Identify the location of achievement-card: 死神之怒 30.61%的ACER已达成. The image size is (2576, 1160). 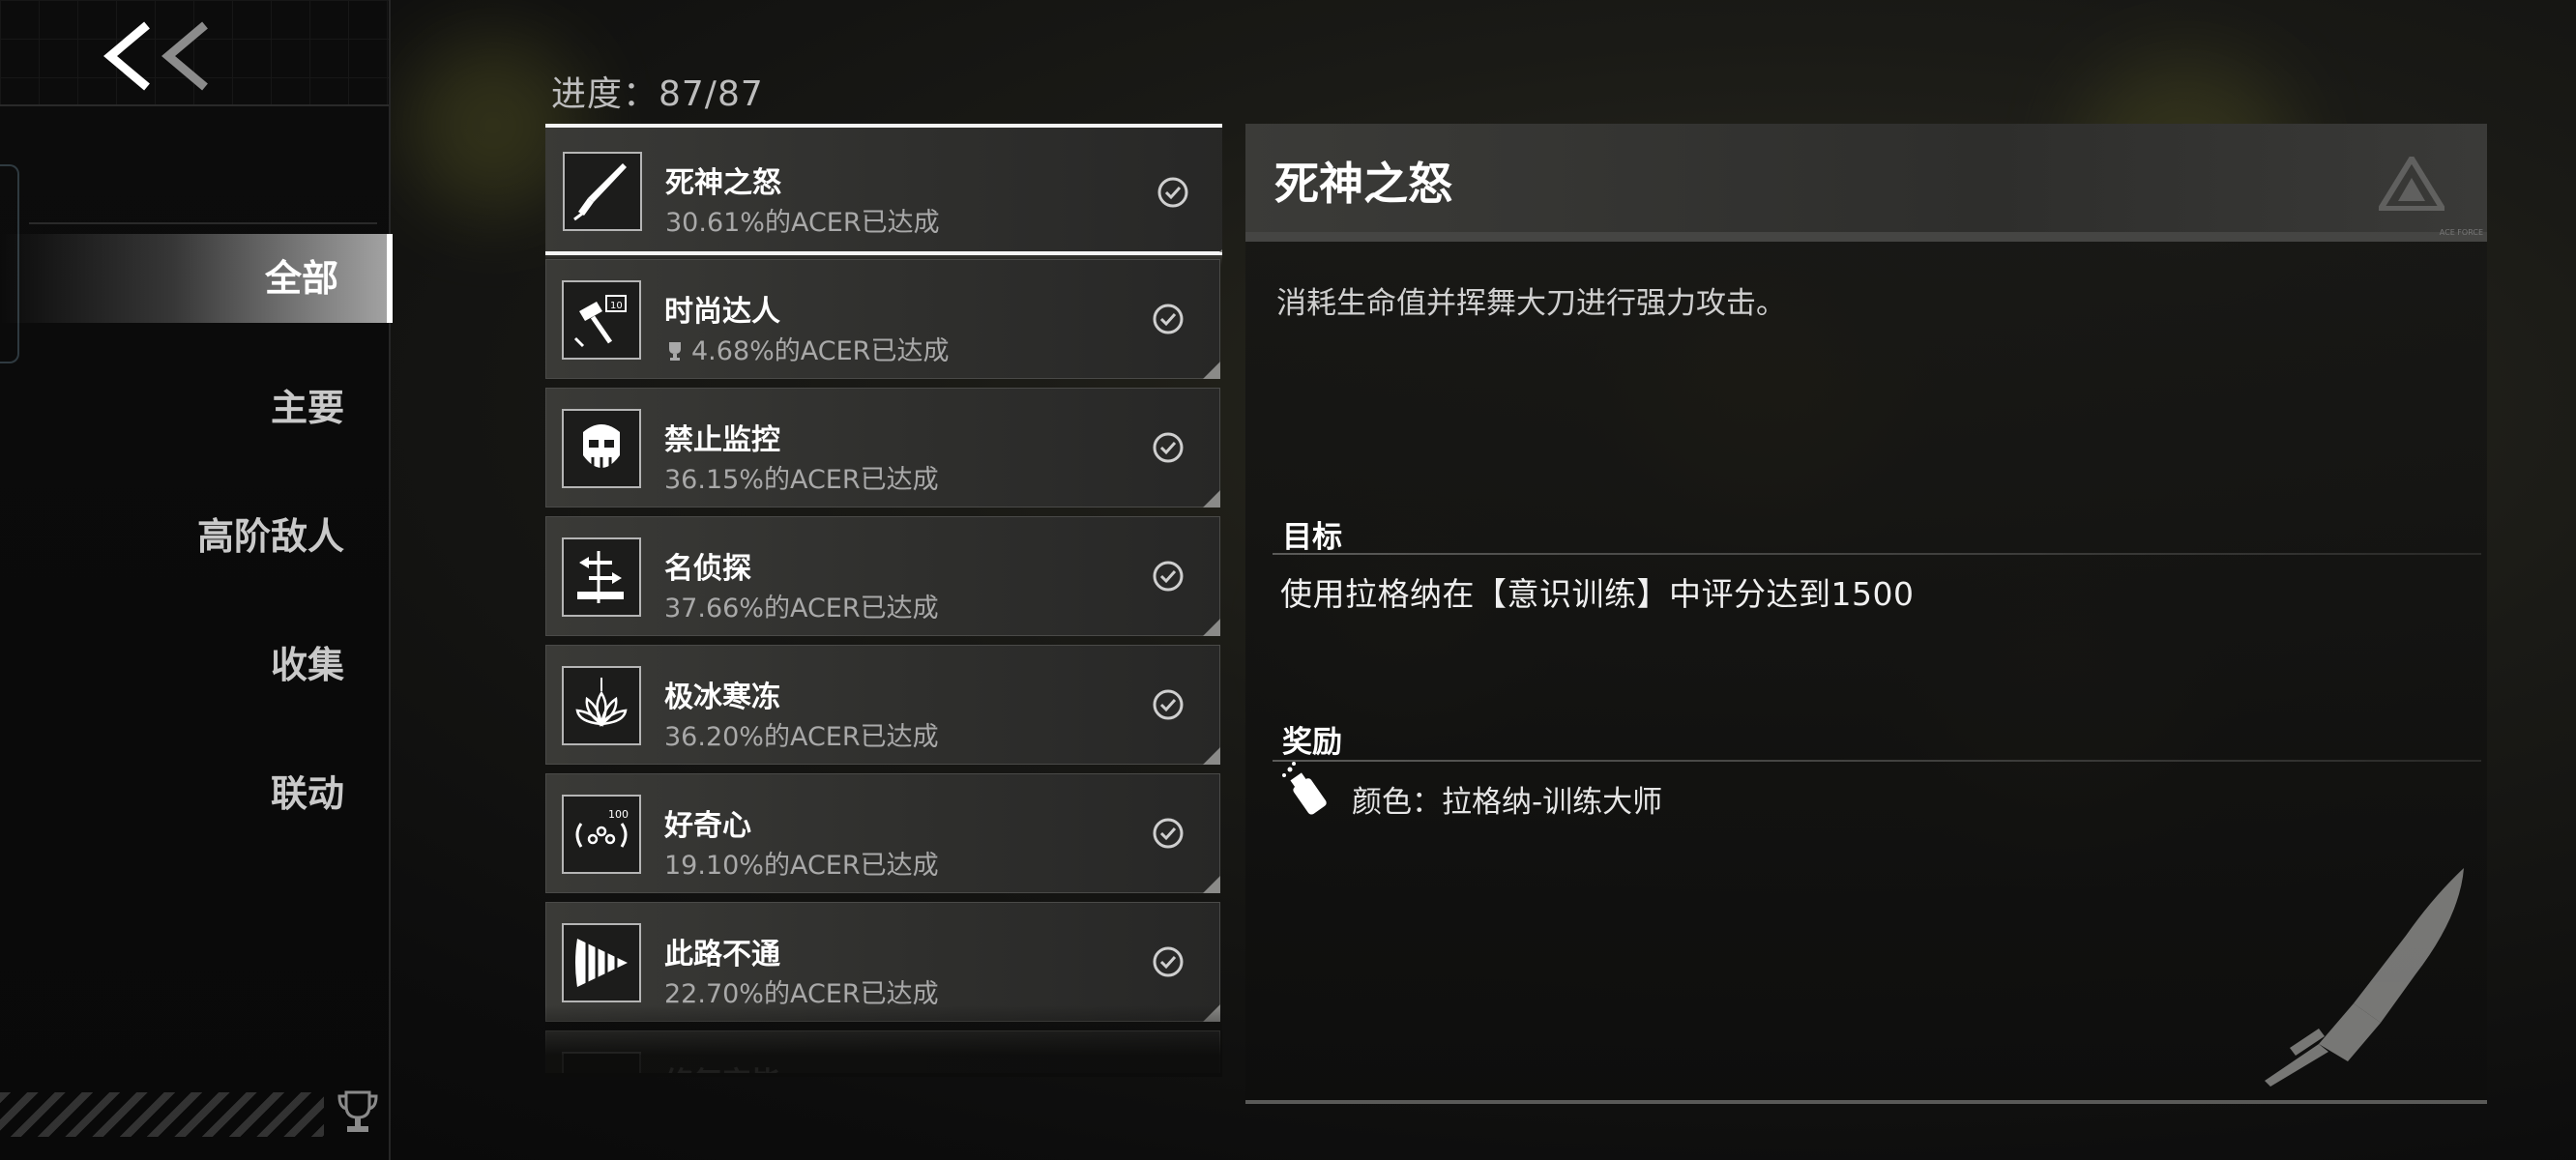
(883, 189).